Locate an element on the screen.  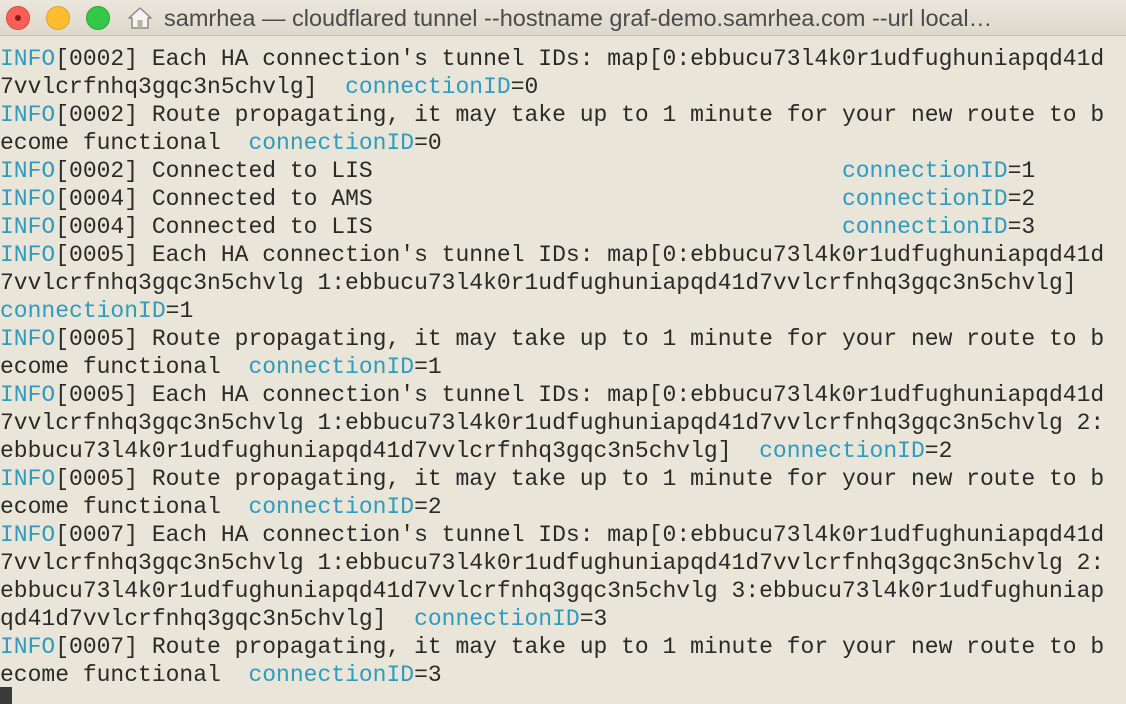
terminal-line: ecome functional connectionID=2 is located at coordinates (563, 507).